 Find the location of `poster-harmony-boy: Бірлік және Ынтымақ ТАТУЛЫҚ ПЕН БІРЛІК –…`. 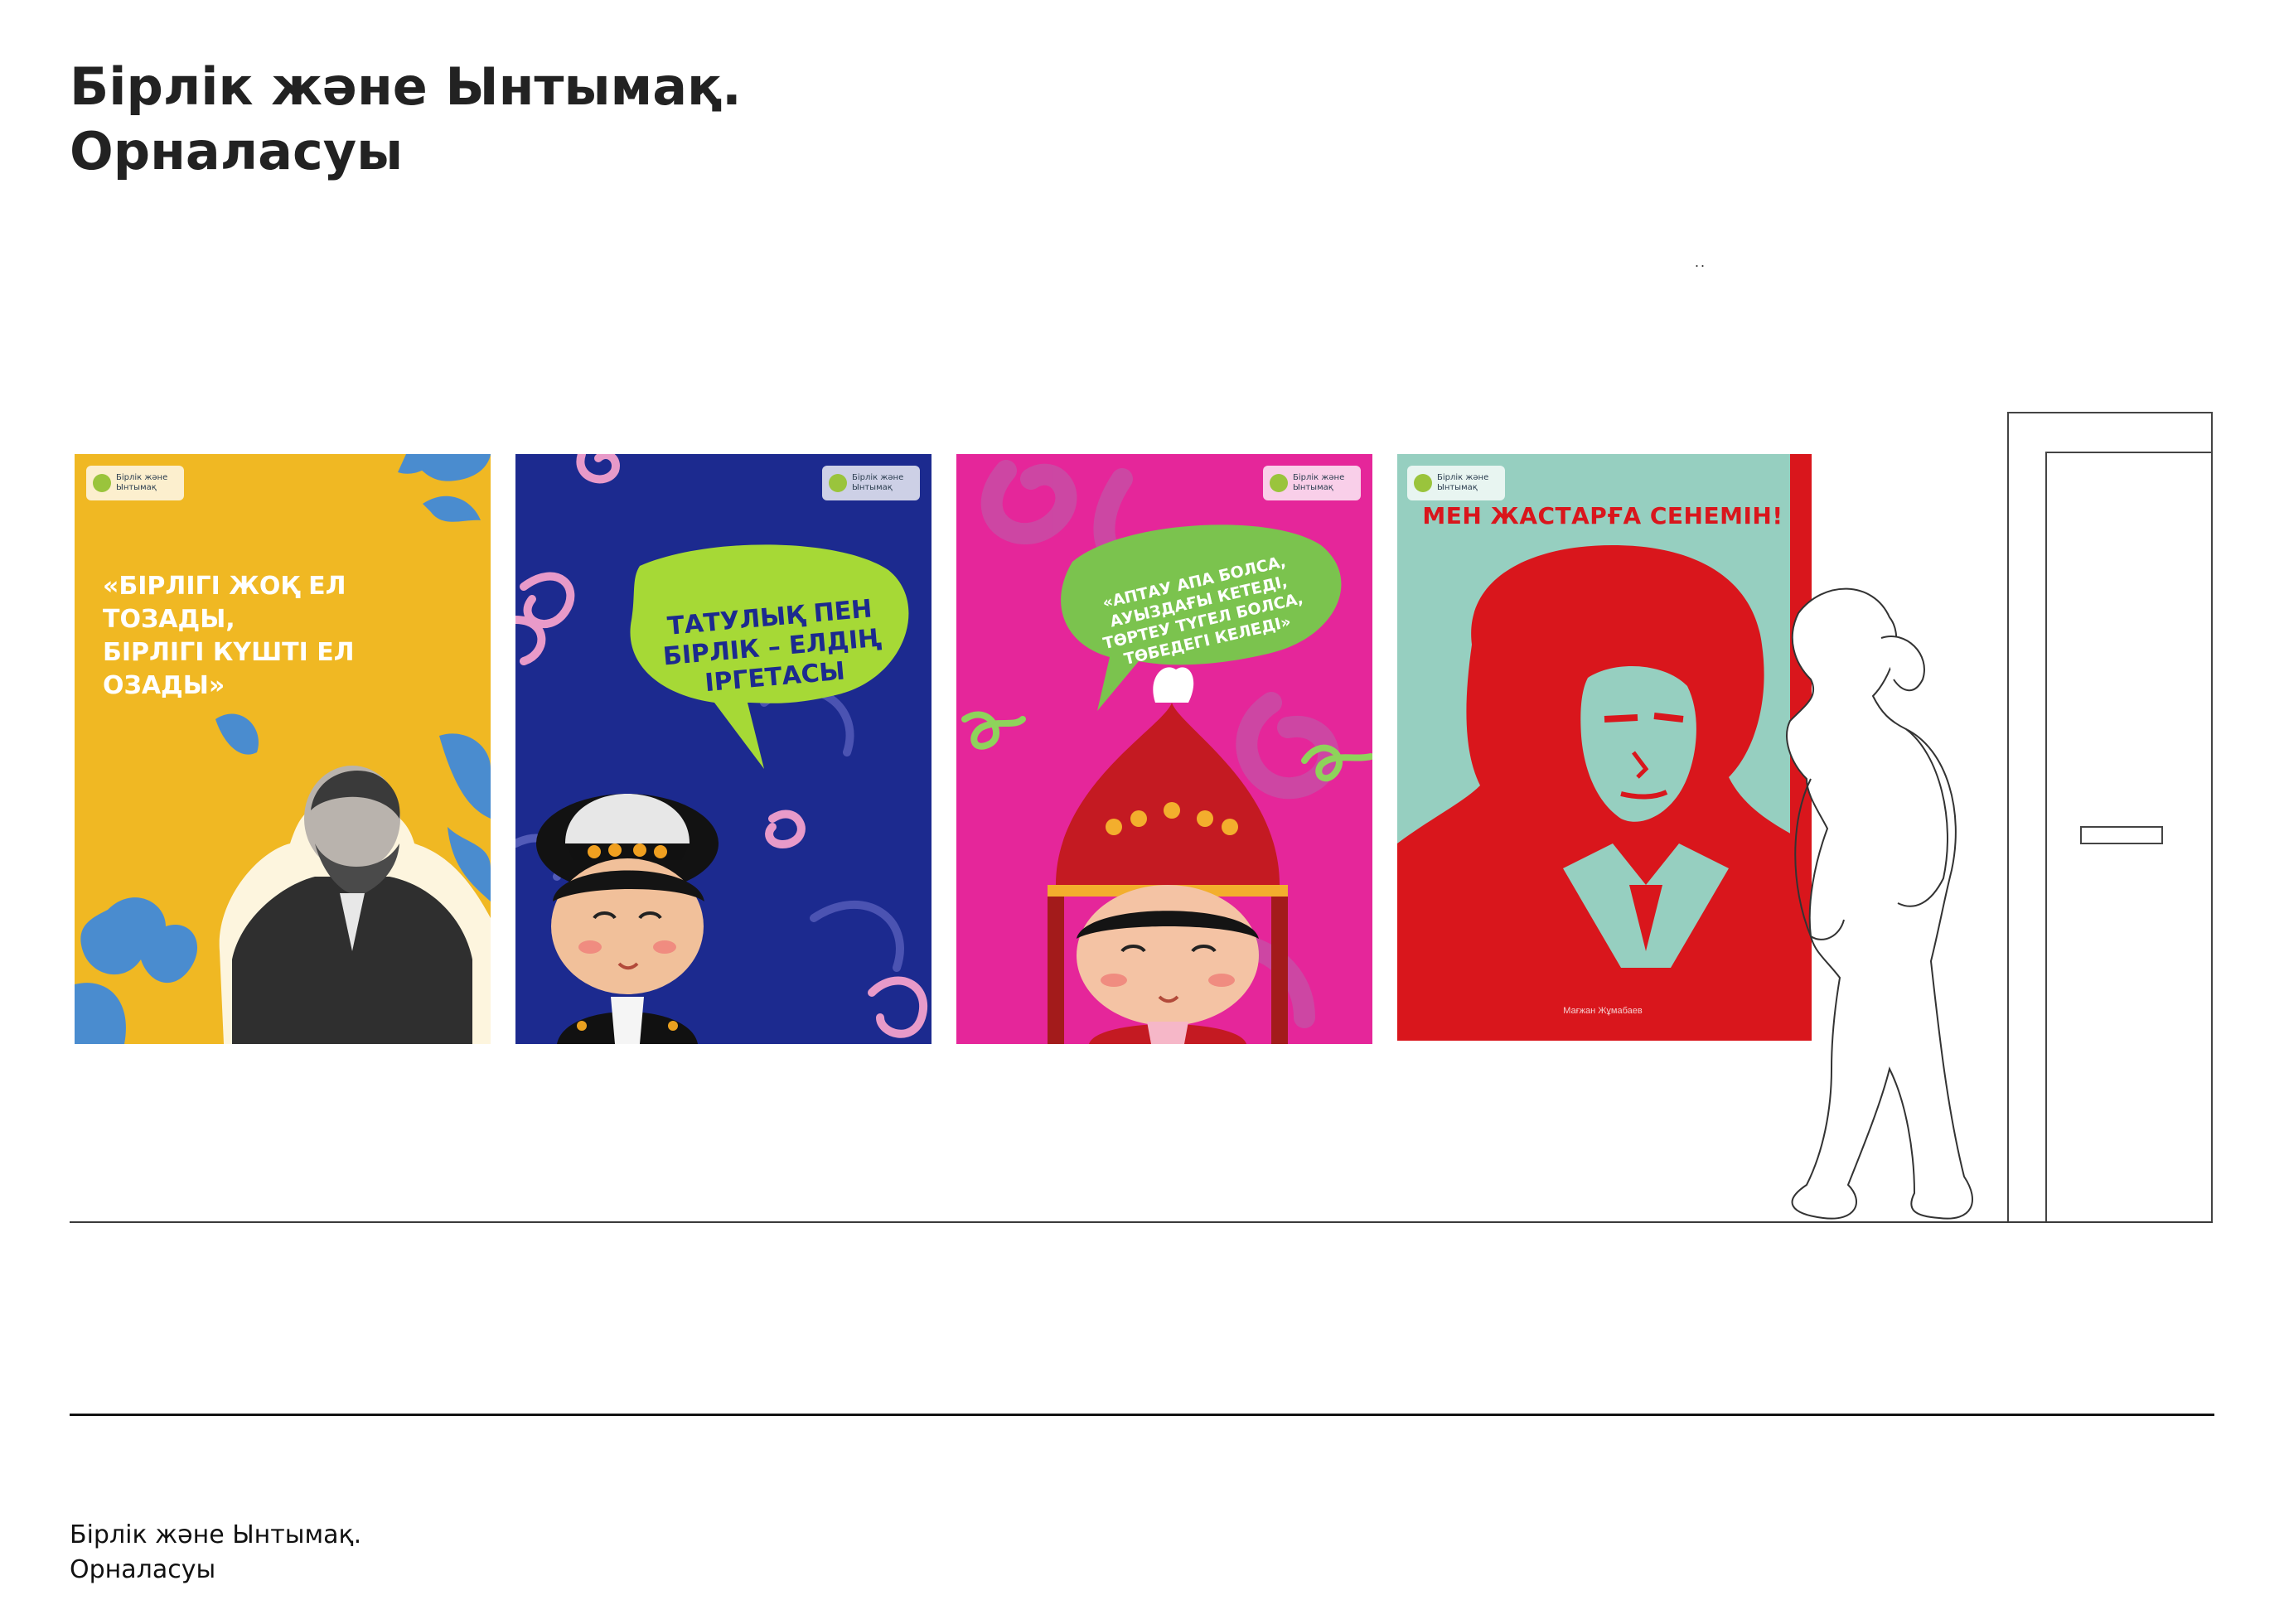

poster-harmony-boy: Бірлік және Ынтымақ ТАТУЛЫҚ ПЕН БІРЛІК –… is located at coordinates (723, 749).